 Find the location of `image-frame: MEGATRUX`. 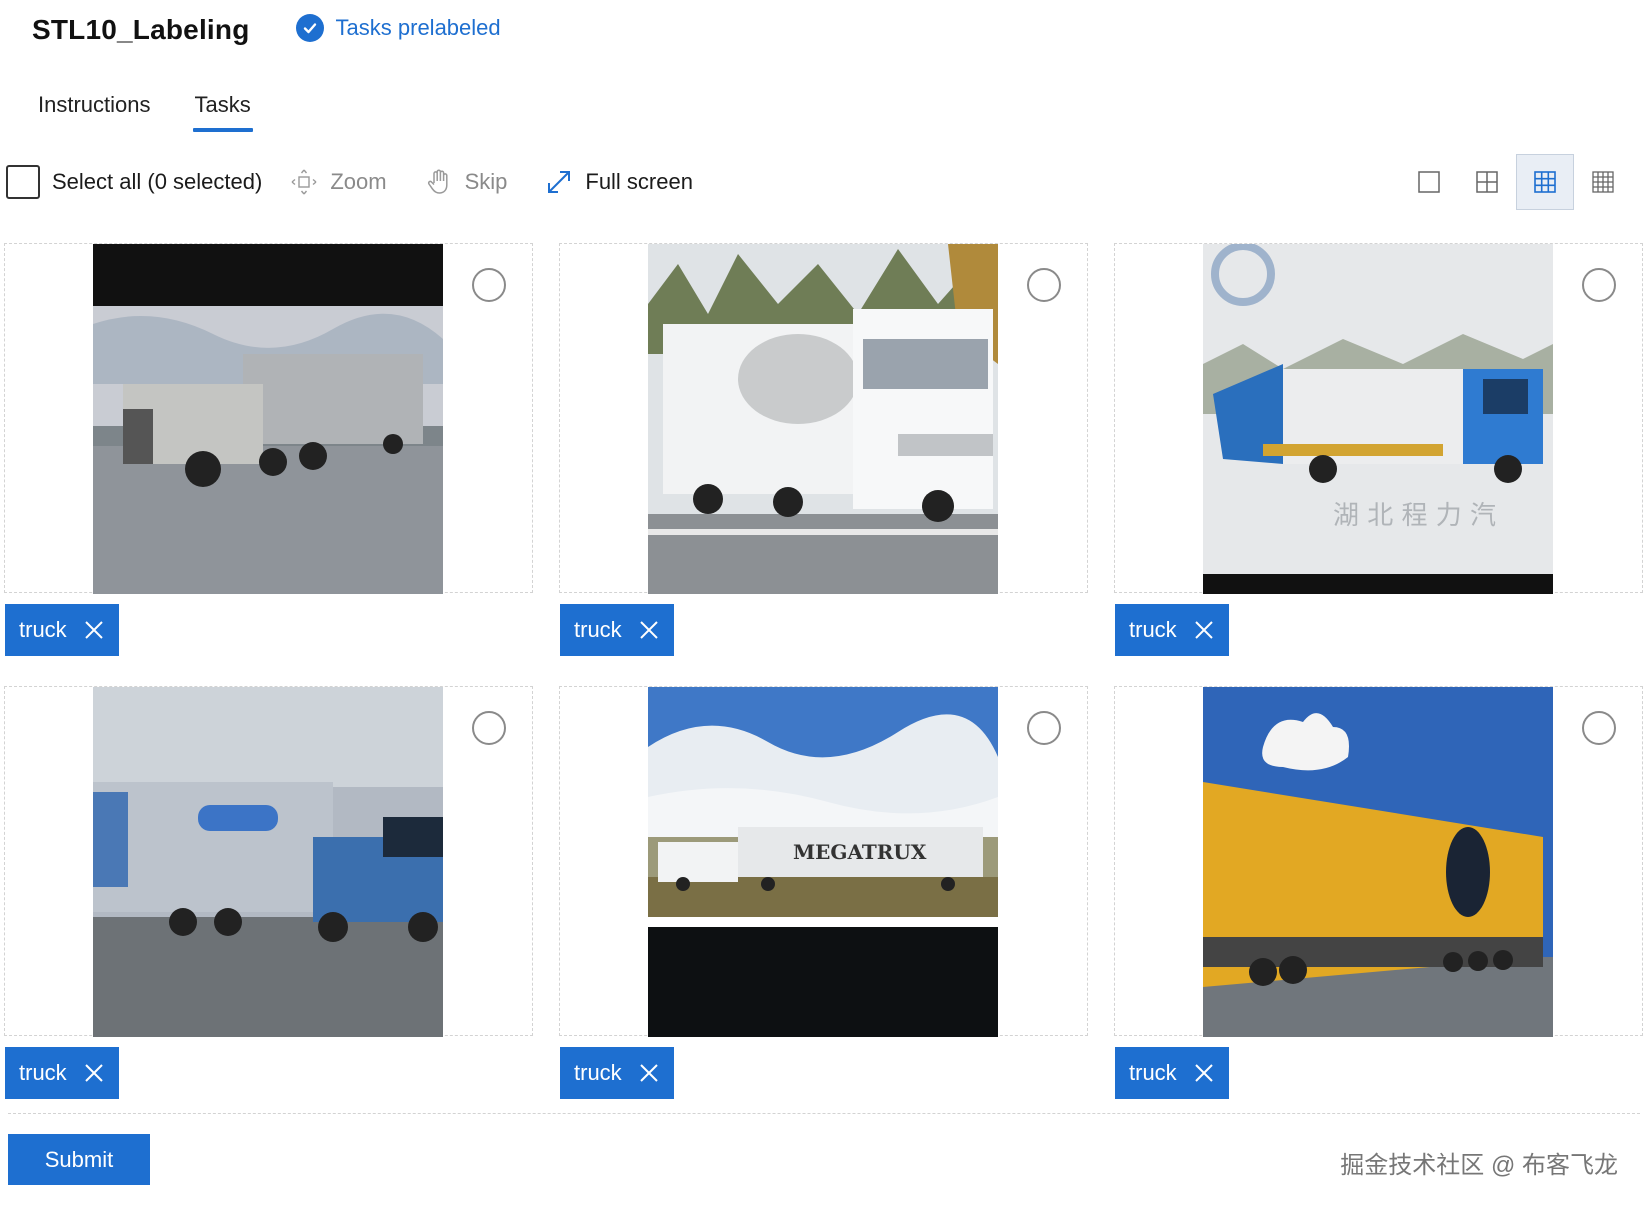

image-frame: MEGATRUX is located at coordinates (823, 861).